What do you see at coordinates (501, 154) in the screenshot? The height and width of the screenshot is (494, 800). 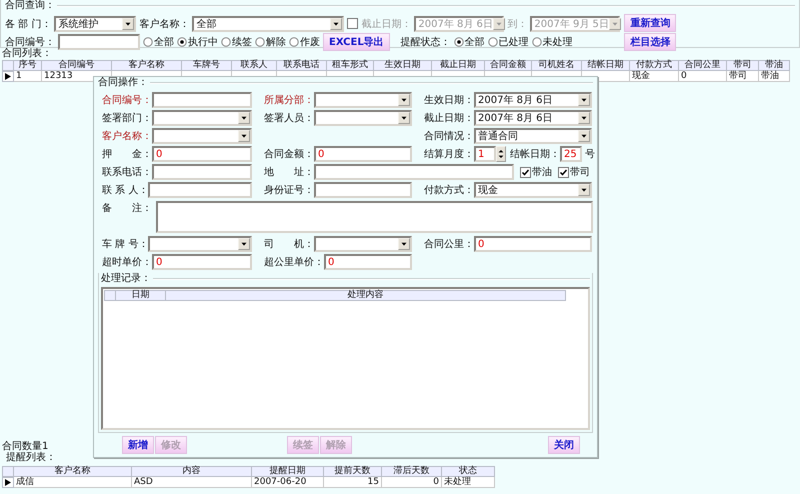 I see `spinner-icon` at bounding box center [501, 154].